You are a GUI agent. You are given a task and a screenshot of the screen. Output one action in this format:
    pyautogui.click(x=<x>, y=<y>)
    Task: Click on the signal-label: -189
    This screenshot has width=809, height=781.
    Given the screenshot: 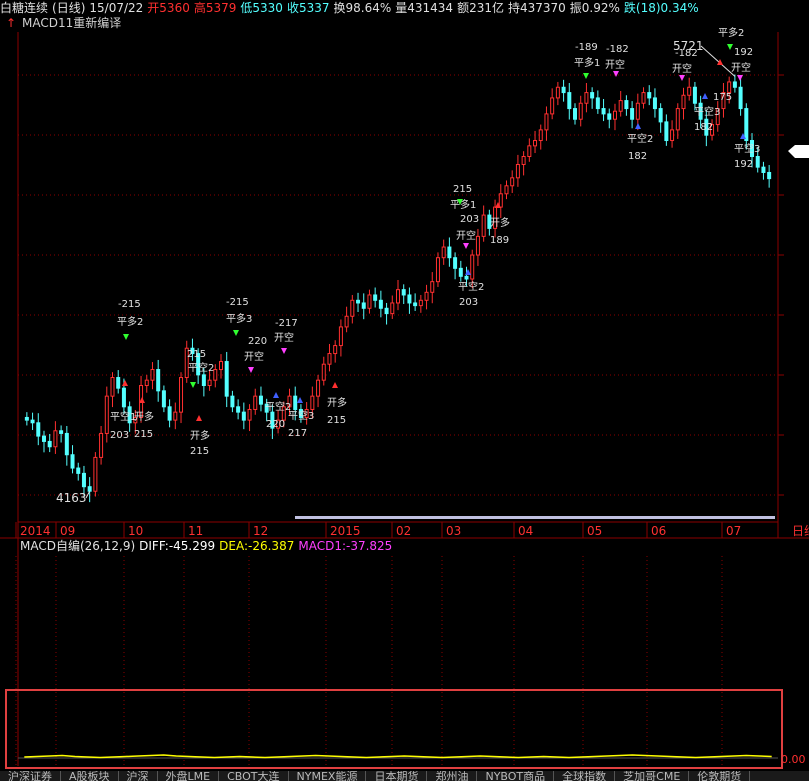 What is the action you would take?
    pyautogui.click(x=586, y=47)
    